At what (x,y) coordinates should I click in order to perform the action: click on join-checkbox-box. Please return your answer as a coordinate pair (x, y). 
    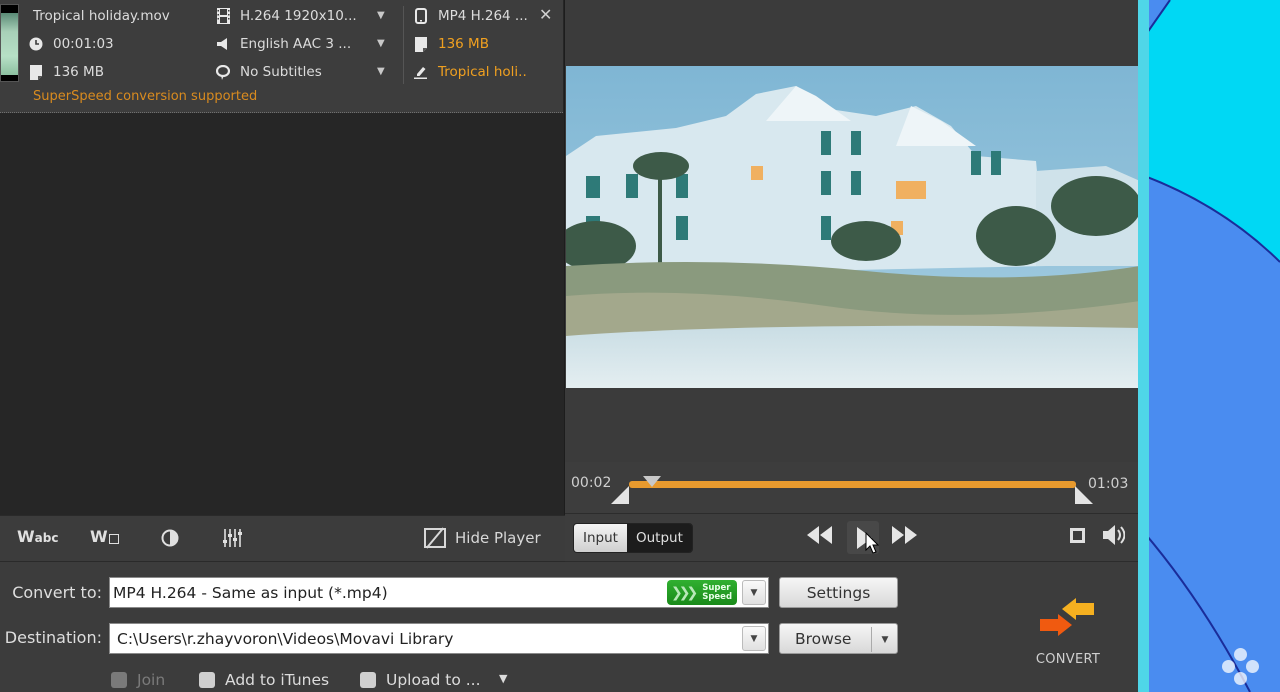
    Looking at the image, I should click on (119, 680).